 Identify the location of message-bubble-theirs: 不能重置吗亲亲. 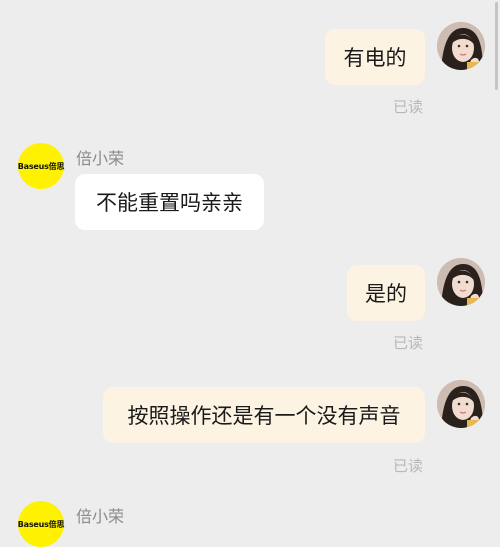
(169, 202).